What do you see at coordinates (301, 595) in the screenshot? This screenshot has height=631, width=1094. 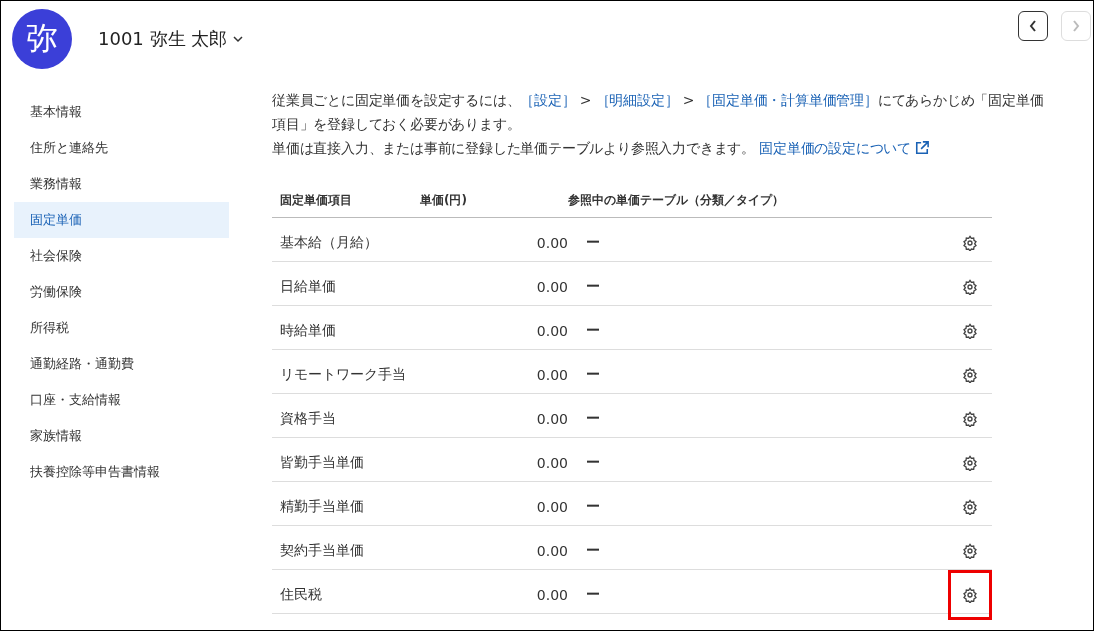 I see `table-cell-text: 住民税` at bounding box center [301, 595].